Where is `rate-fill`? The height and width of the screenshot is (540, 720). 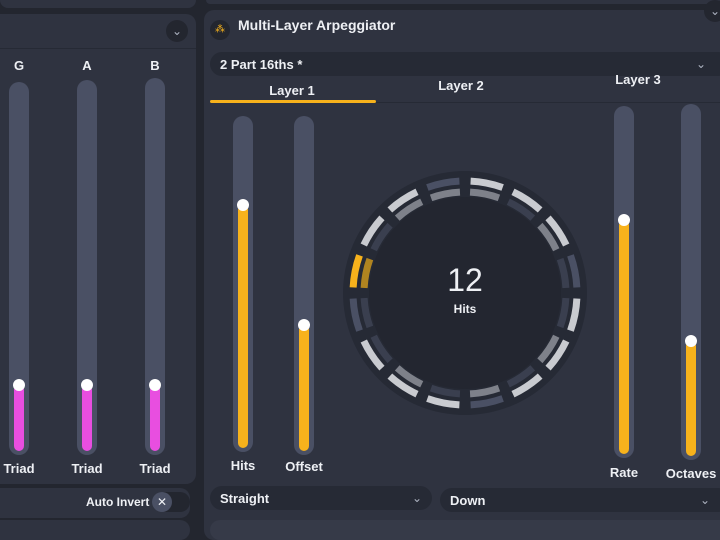
rate-fill is located at coordinates (624, 337).